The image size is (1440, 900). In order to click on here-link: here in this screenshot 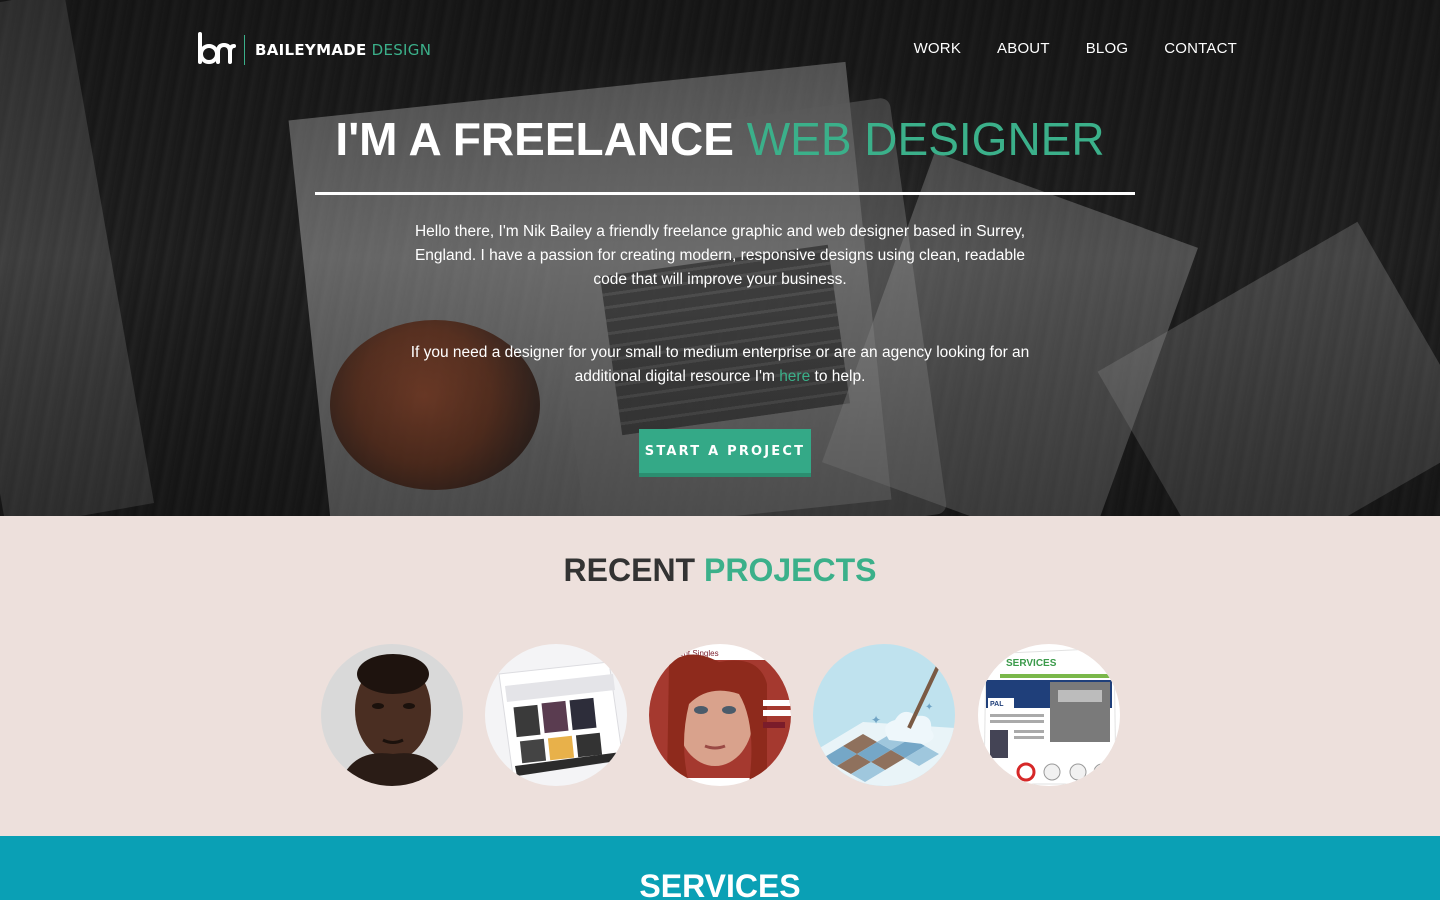, I will do `click(794, 376)`.